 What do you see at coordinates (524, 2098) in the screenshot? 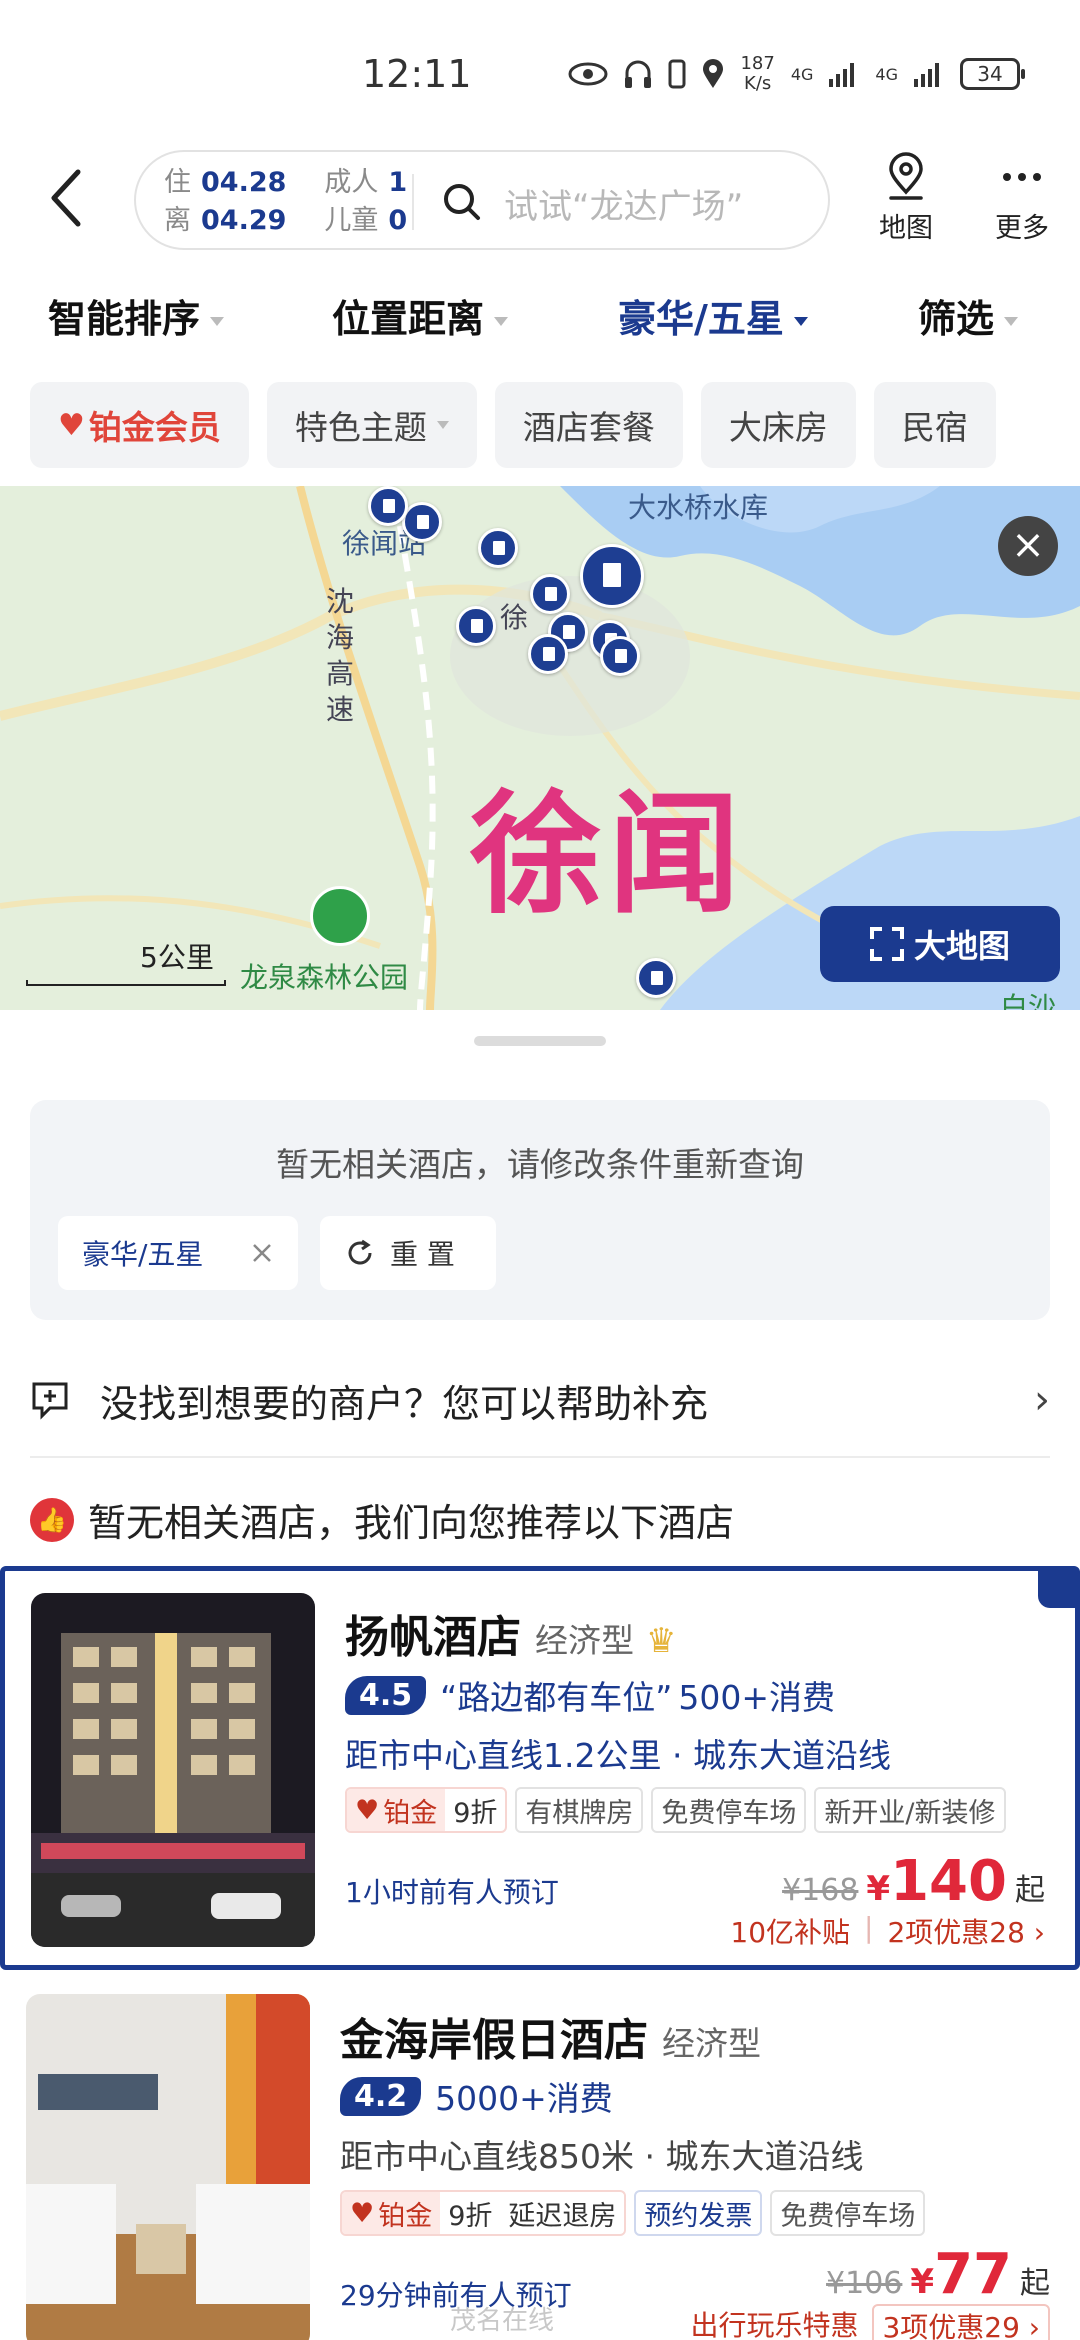
I see `consumption-count: 5000+消费` at bounding box center [524, 2098].